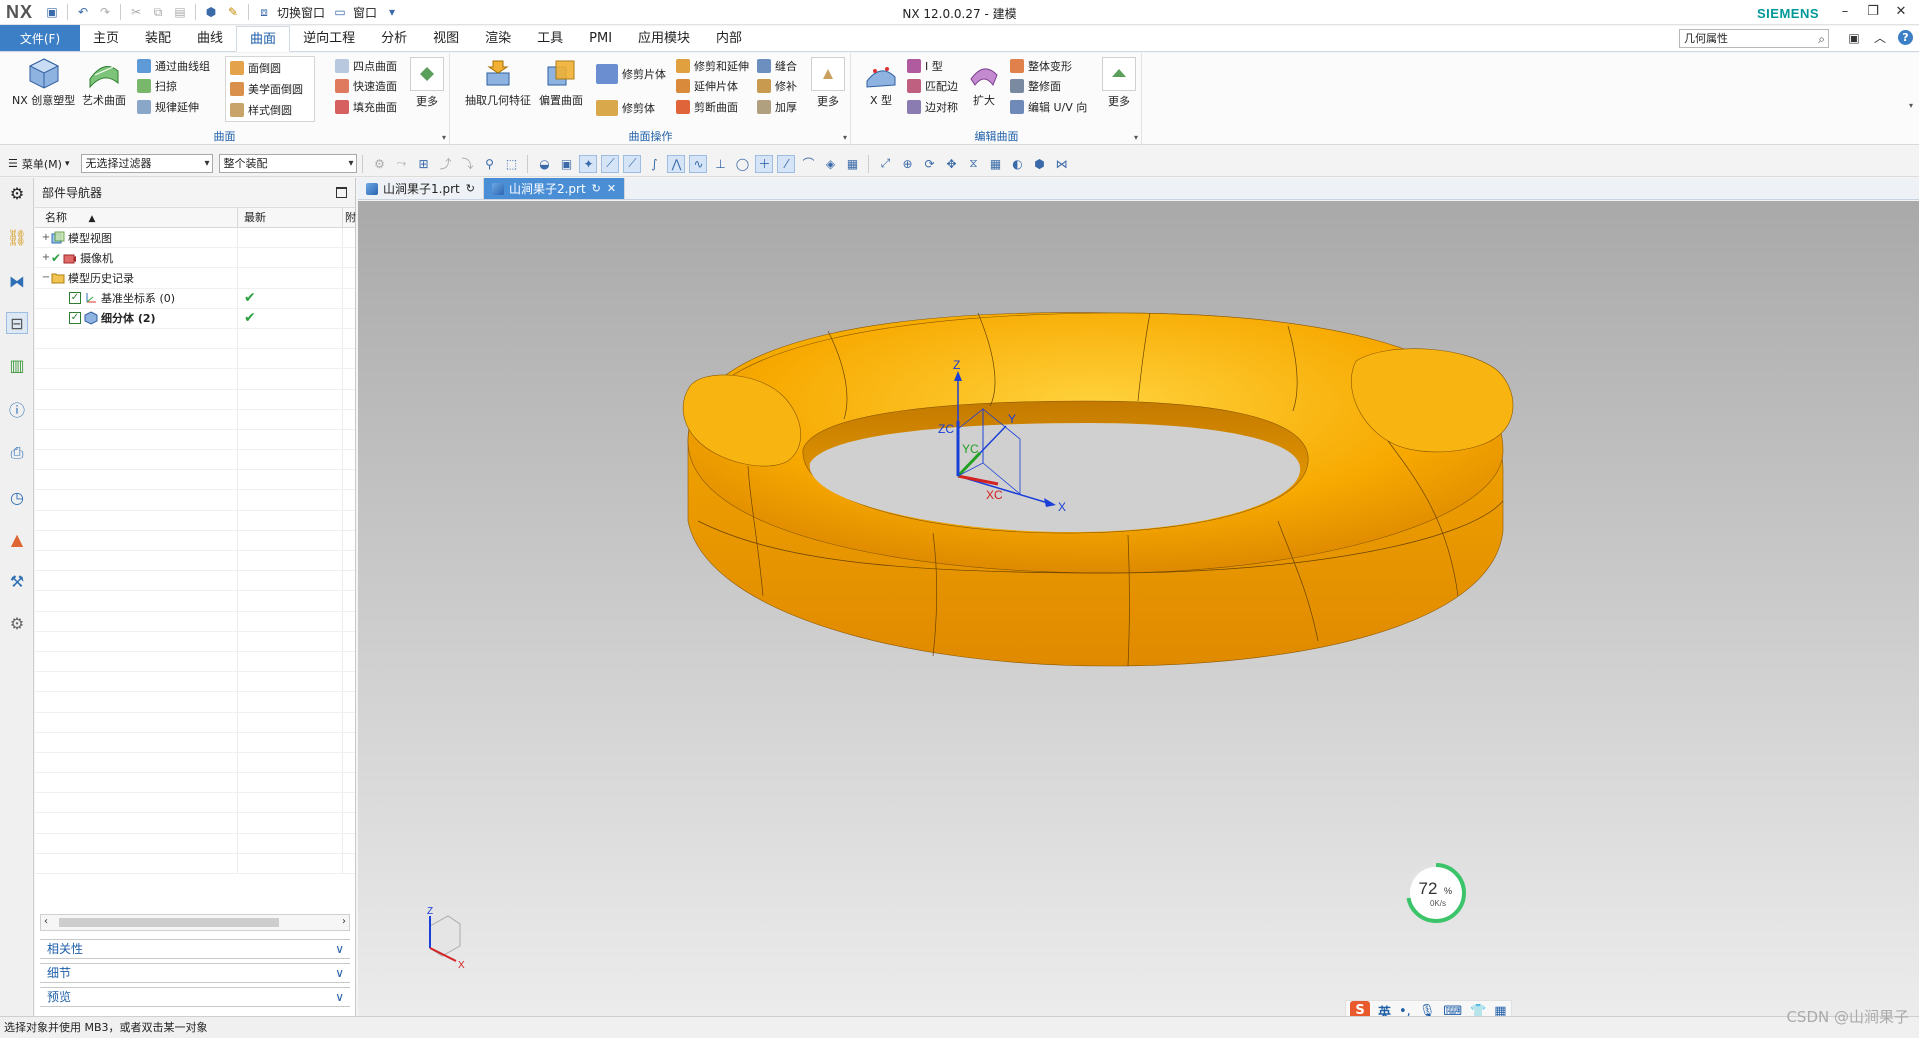 This screenshot has height=1038, width=1919. Describe the element at coordinates (951, 164) in the screenshot. I see `pan-icon: ✥` at that location.